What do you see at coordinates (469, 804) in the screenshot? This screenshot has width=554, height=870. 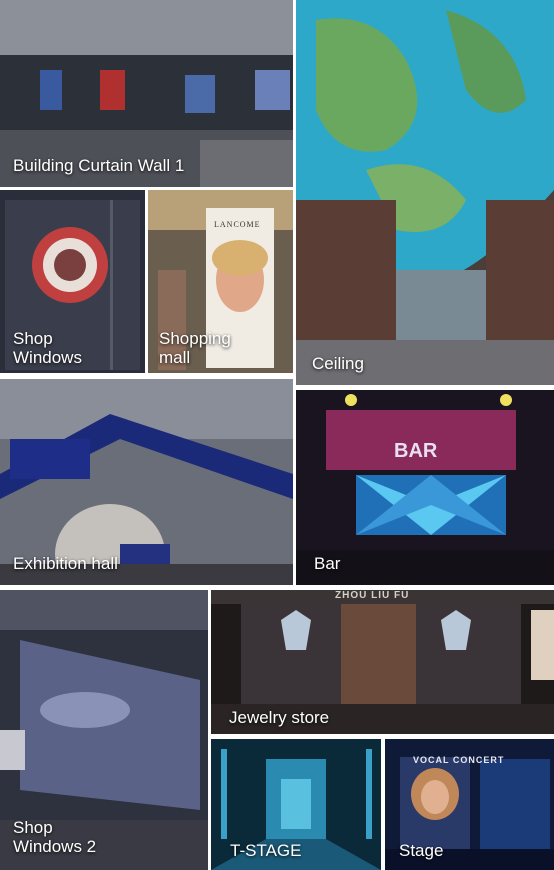 I see `tile-stage: VOCAL CONCERT Stage` at bounding box center [469, 804].